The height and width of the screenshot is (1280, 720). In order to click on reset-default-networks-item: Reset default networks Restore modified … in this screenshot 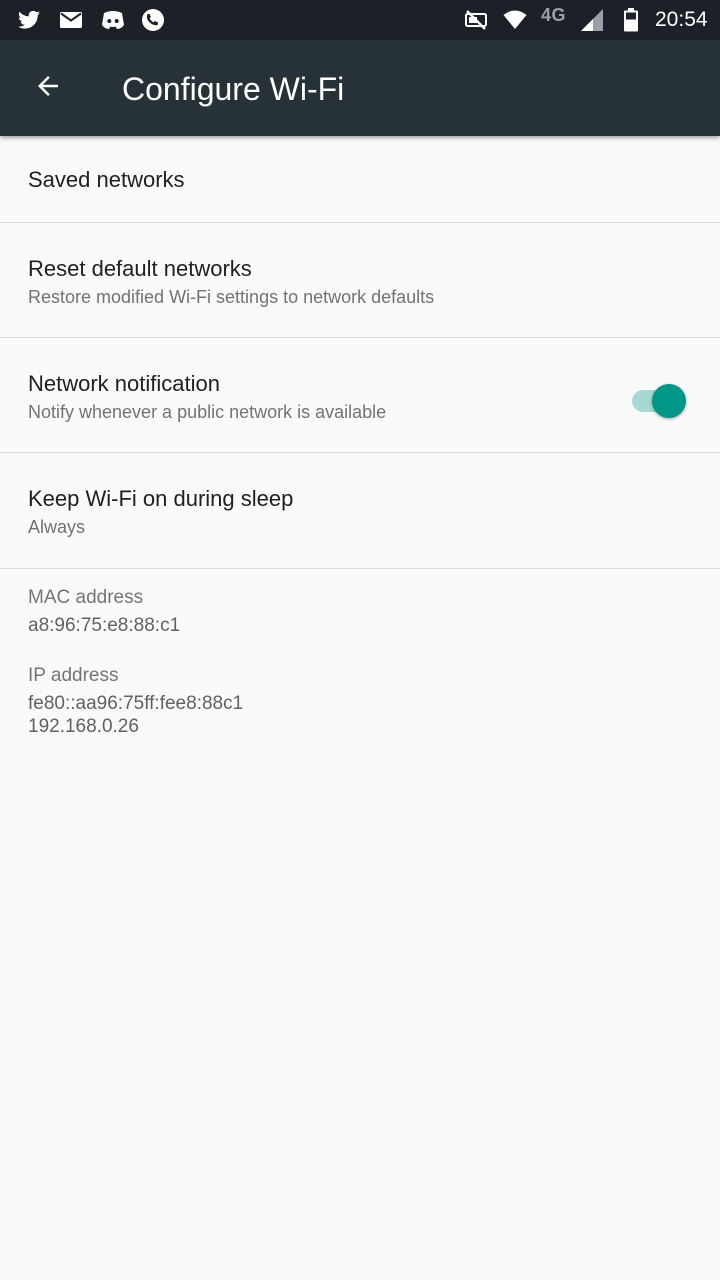, I will do `click(360, 280)`.